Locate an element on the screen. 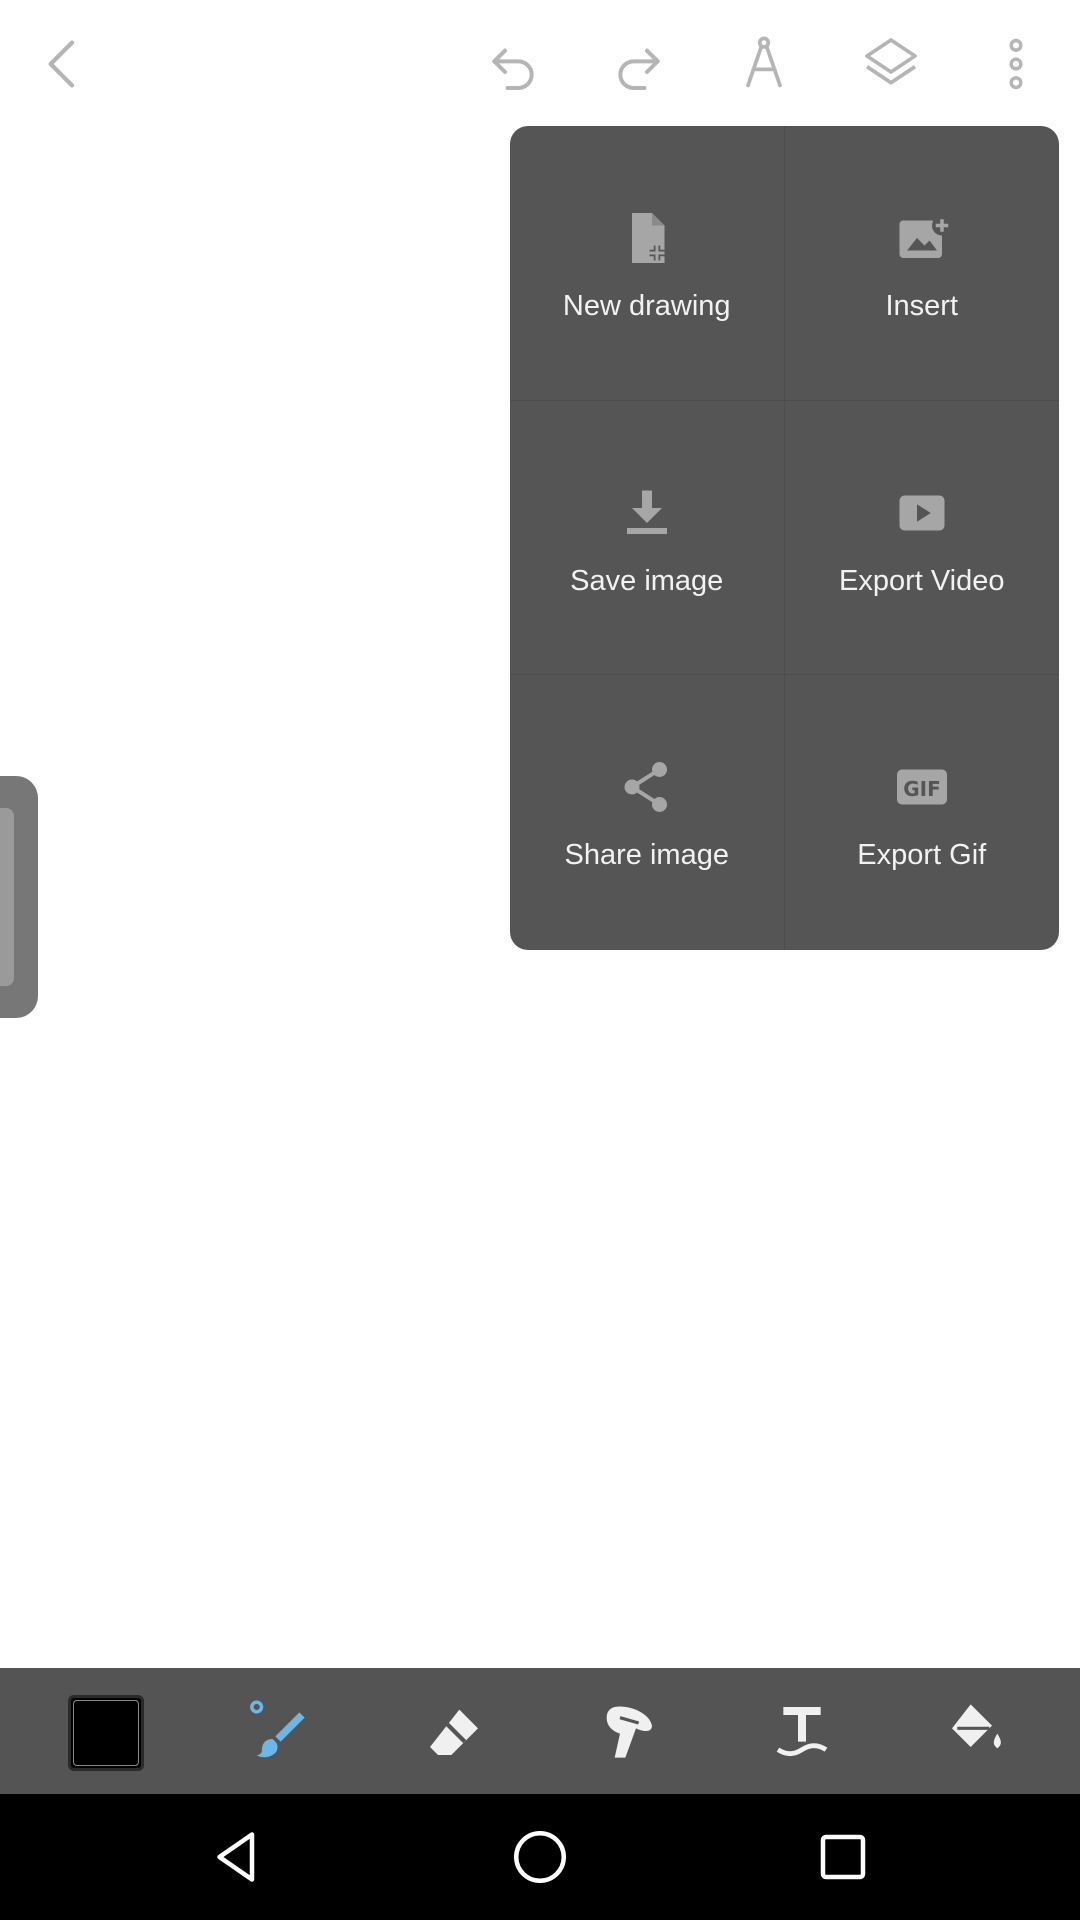 Image resolution: width=1080 pixels, height=1920 pixels. fill-tool is located at coordinates (976, 1731).